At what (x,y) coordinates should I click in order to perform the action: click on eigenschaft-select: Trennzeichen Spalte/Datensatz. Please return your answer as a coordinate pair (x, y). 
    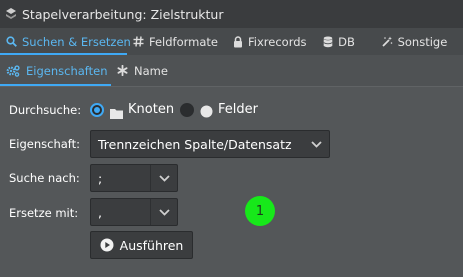
    Looking at the image, I should click on (210, 144).